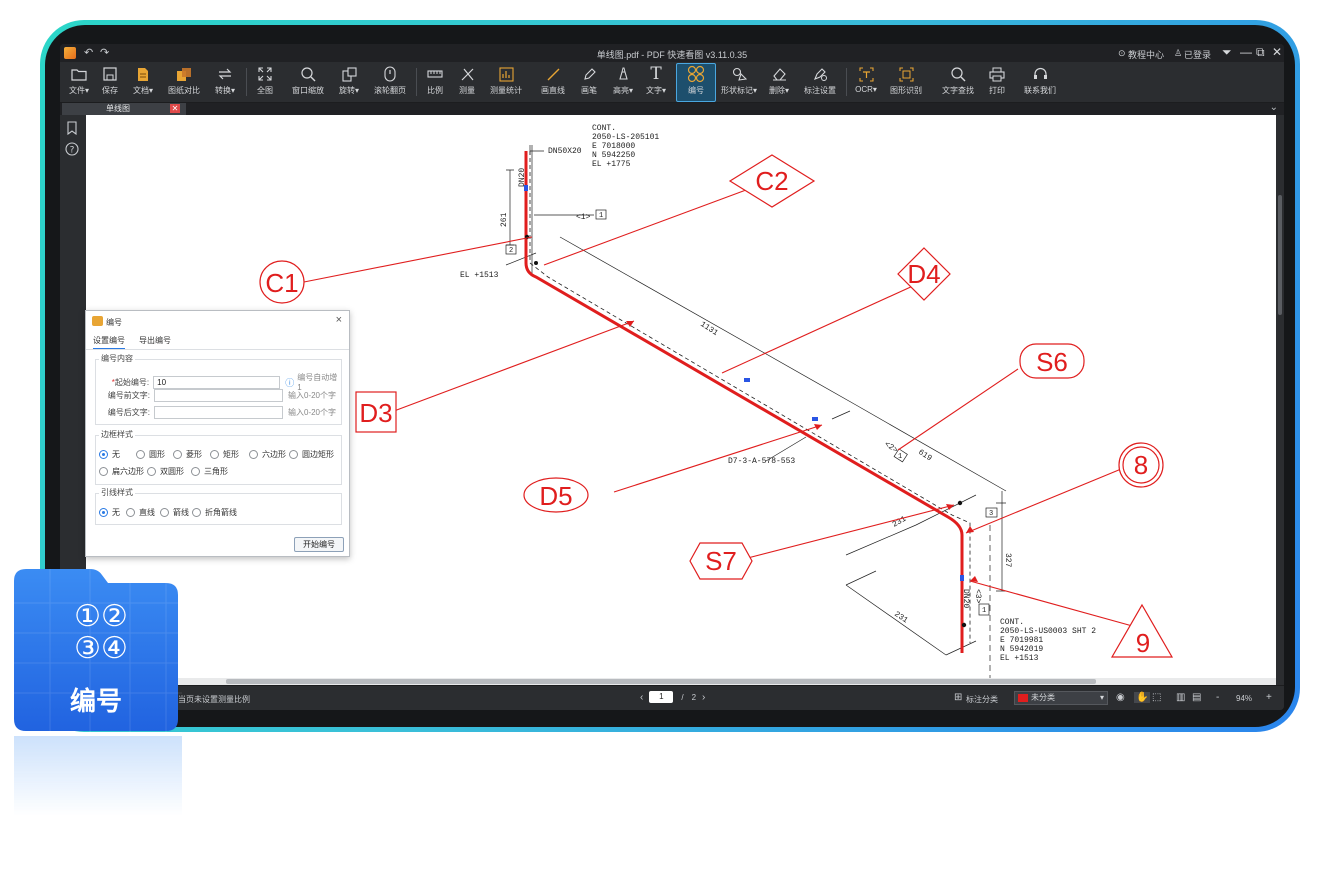 The width and height of the screenshot is (1323, 884). Describe the element at coordinates (1122, 53) in the screenshot. I see `help-center-icon: ⊙` at that location.